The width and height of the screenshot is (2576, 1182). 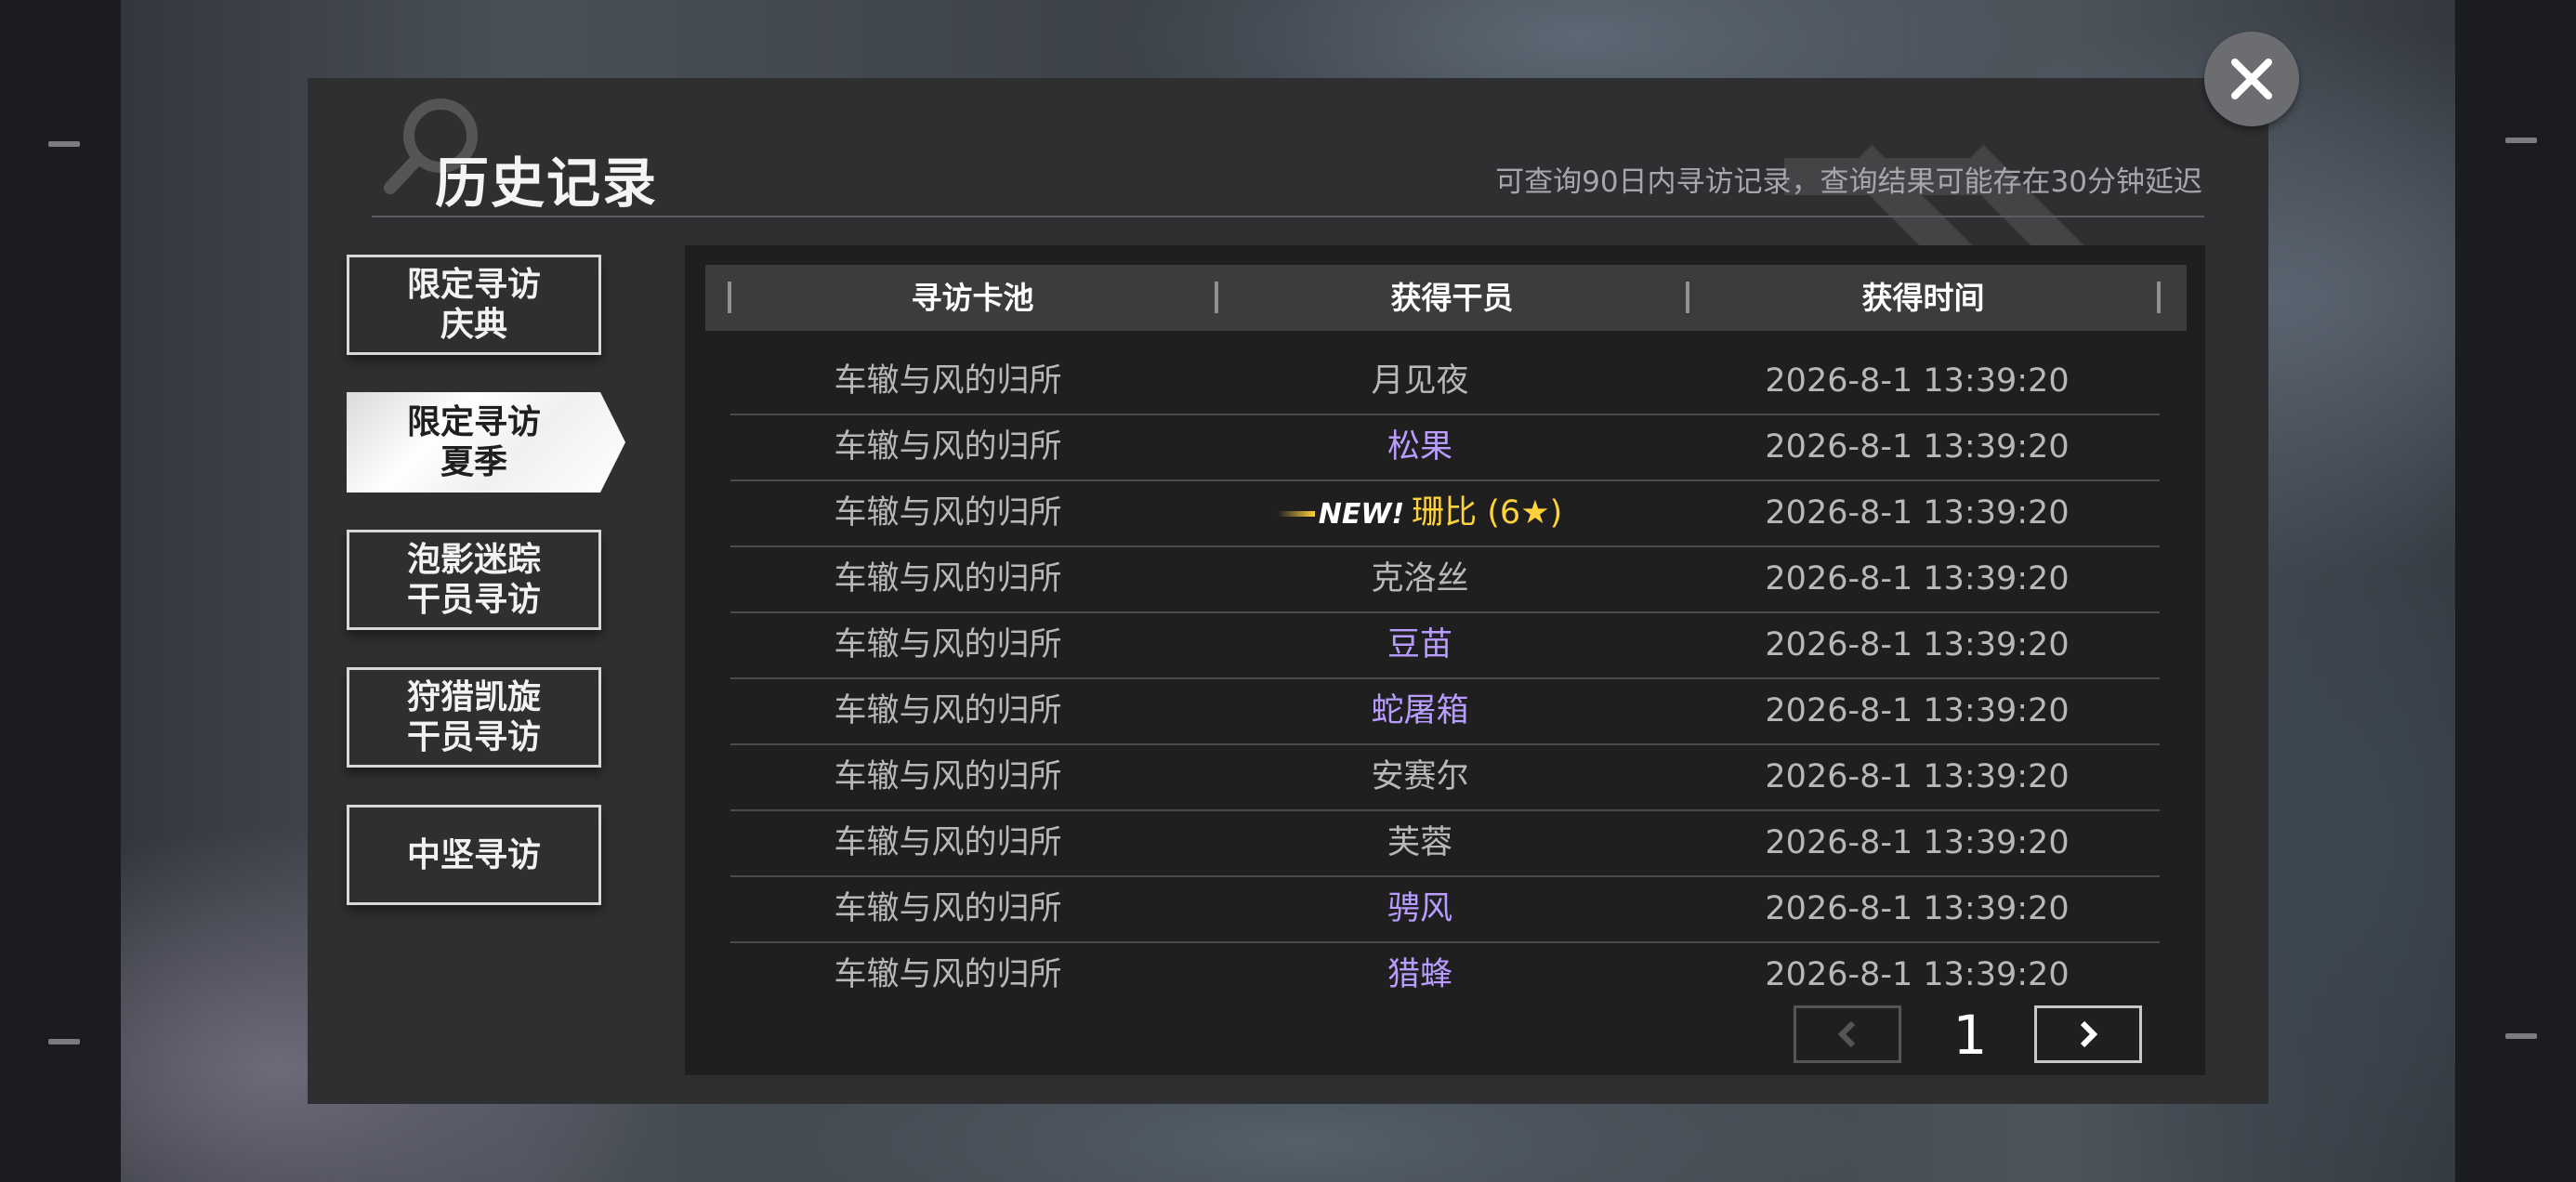 I want to click on cell-operator: NEW! 珊比 (6★), so click(x=1420, y=512).